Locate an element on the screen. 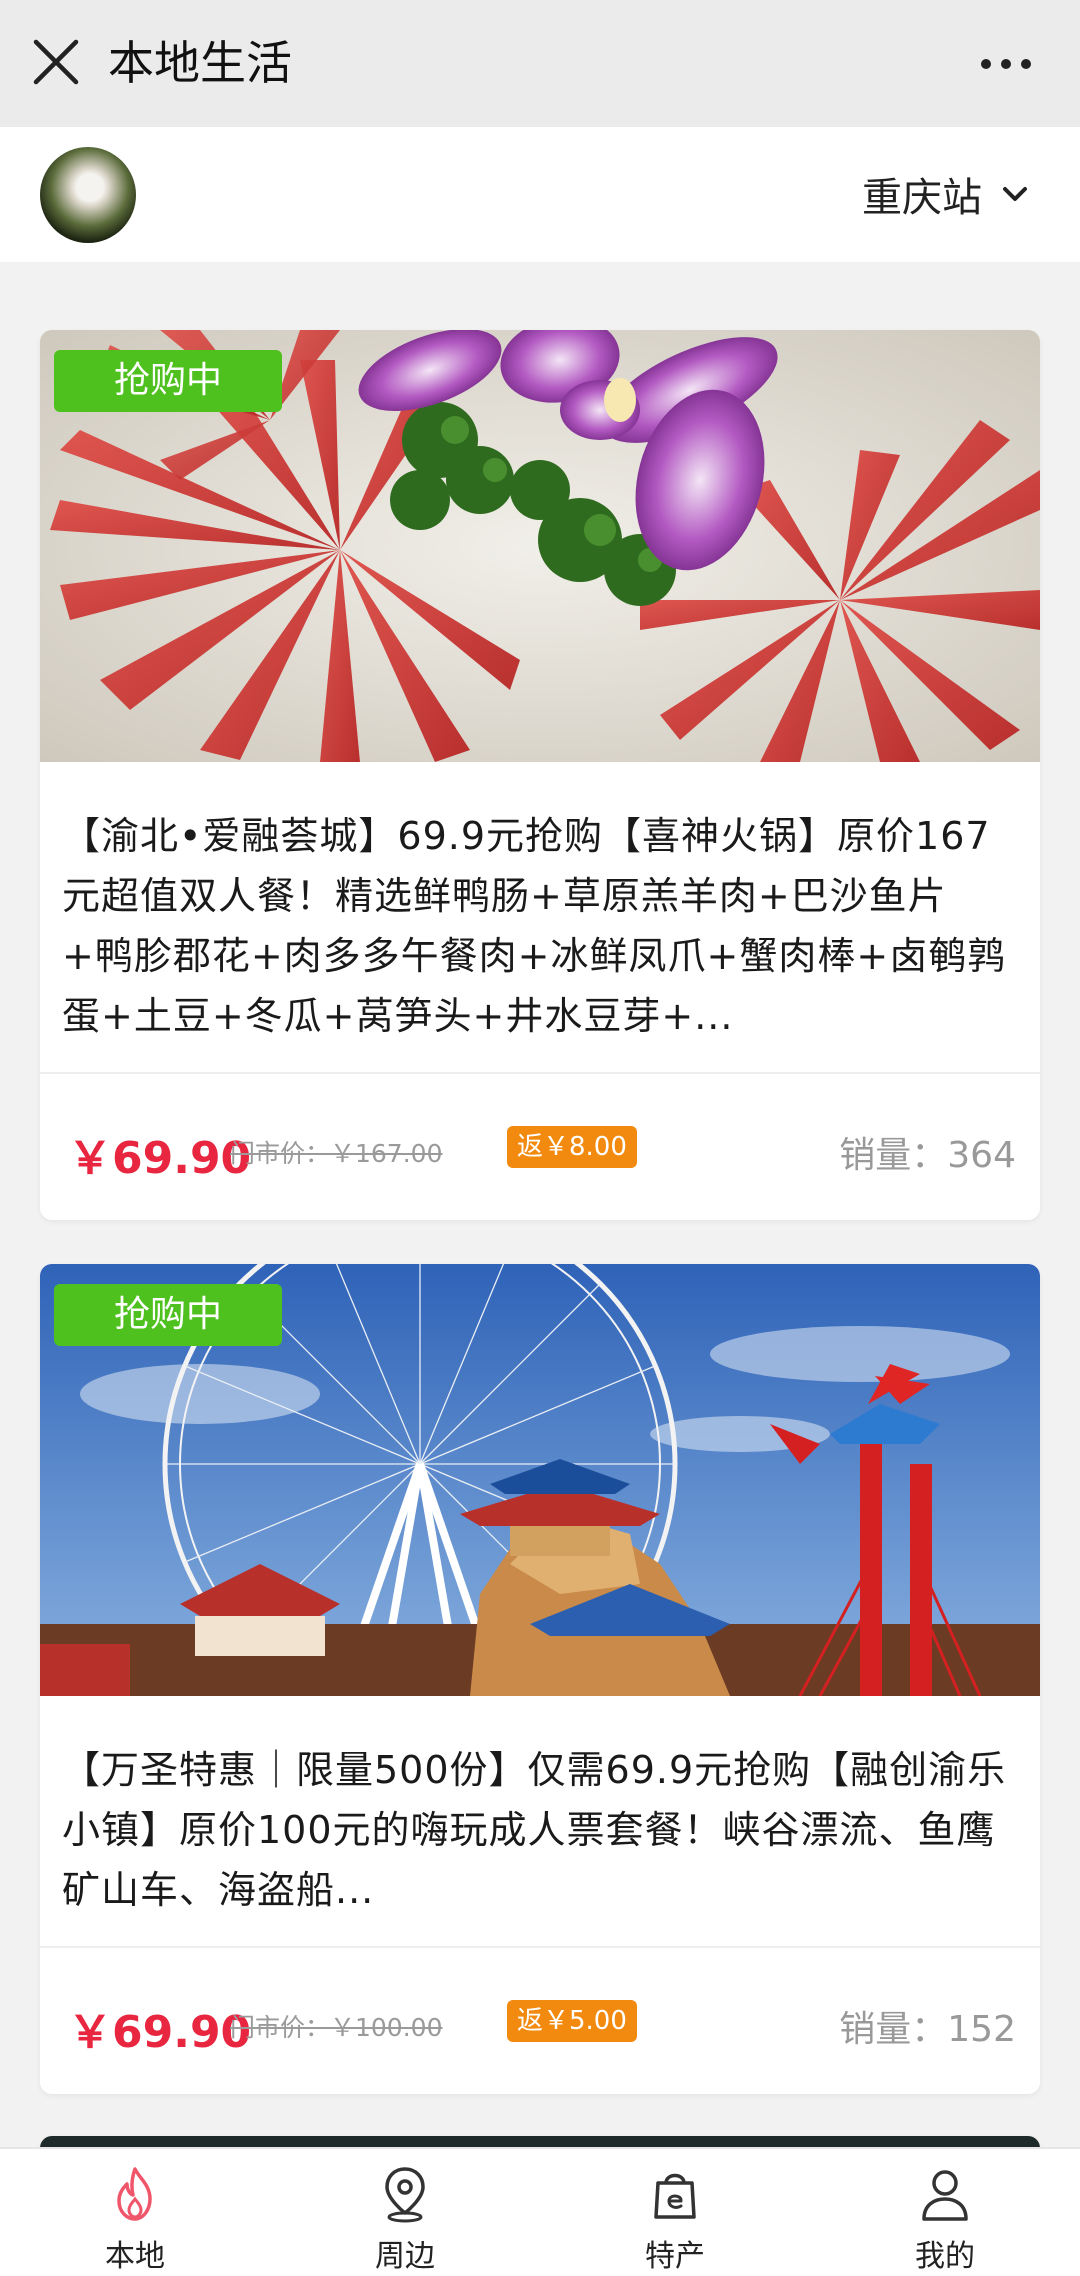 This screenshot has height=2276, width=1080. rebate-badge: 返￥5.00 is located at coordinates (572, 2021).